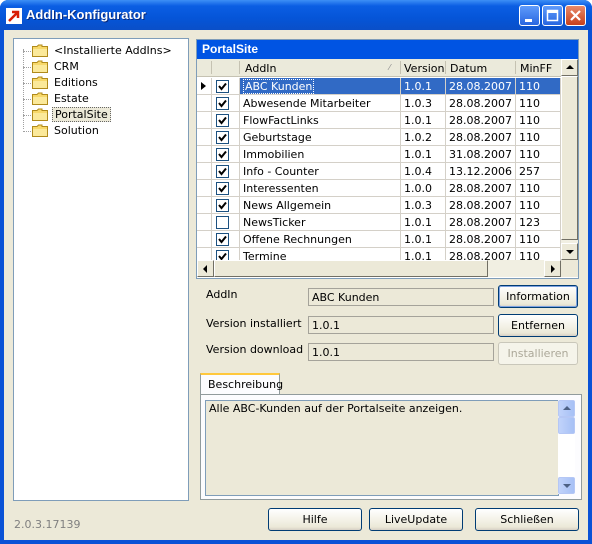  Describe the element at coordinates (379, 254) in the screenshot. I see `table-row: Termine 1.0.1 28.08.2007 110` at that location.